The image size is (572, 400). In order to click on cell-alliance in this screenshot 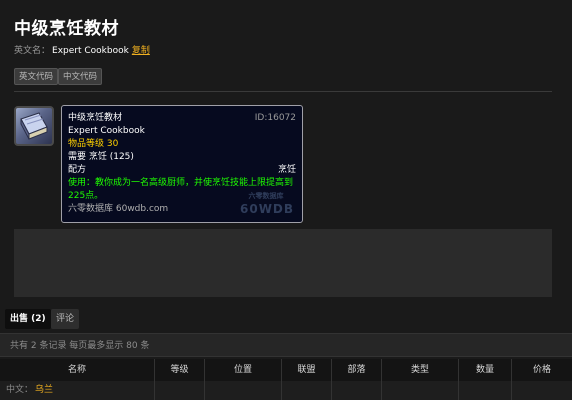, I will do `click(307, 390)`.